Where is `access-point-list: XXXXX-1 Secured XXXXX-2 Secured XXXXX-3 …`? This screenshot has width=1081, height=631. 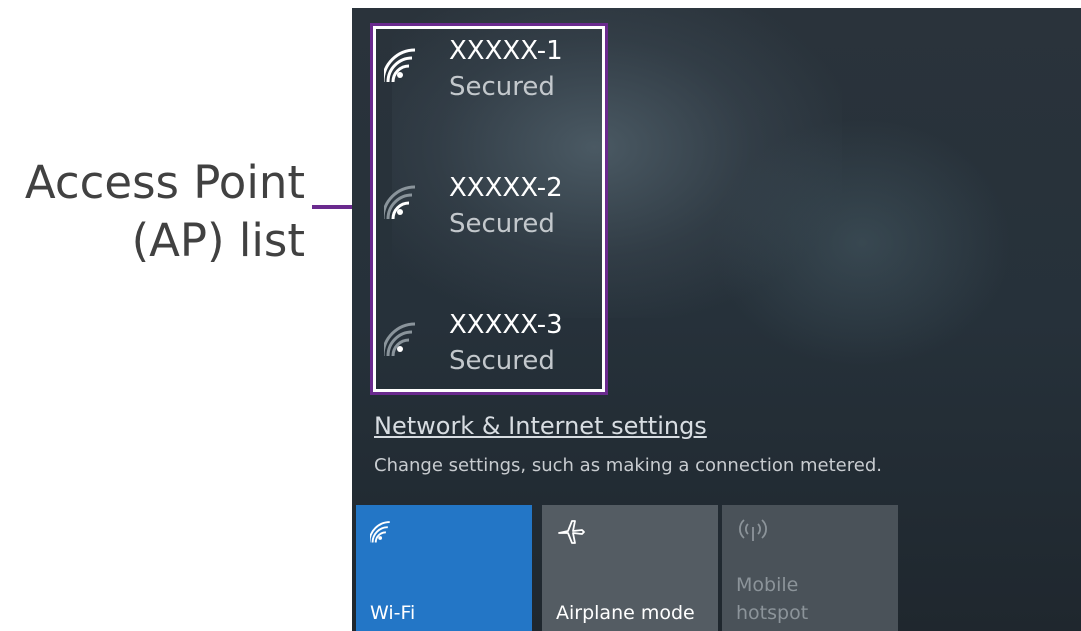 access-point-list: XXXXX-1 Secured XXXXX-2 Secured XXXXX-3 … is located at coordinates (489, 209).